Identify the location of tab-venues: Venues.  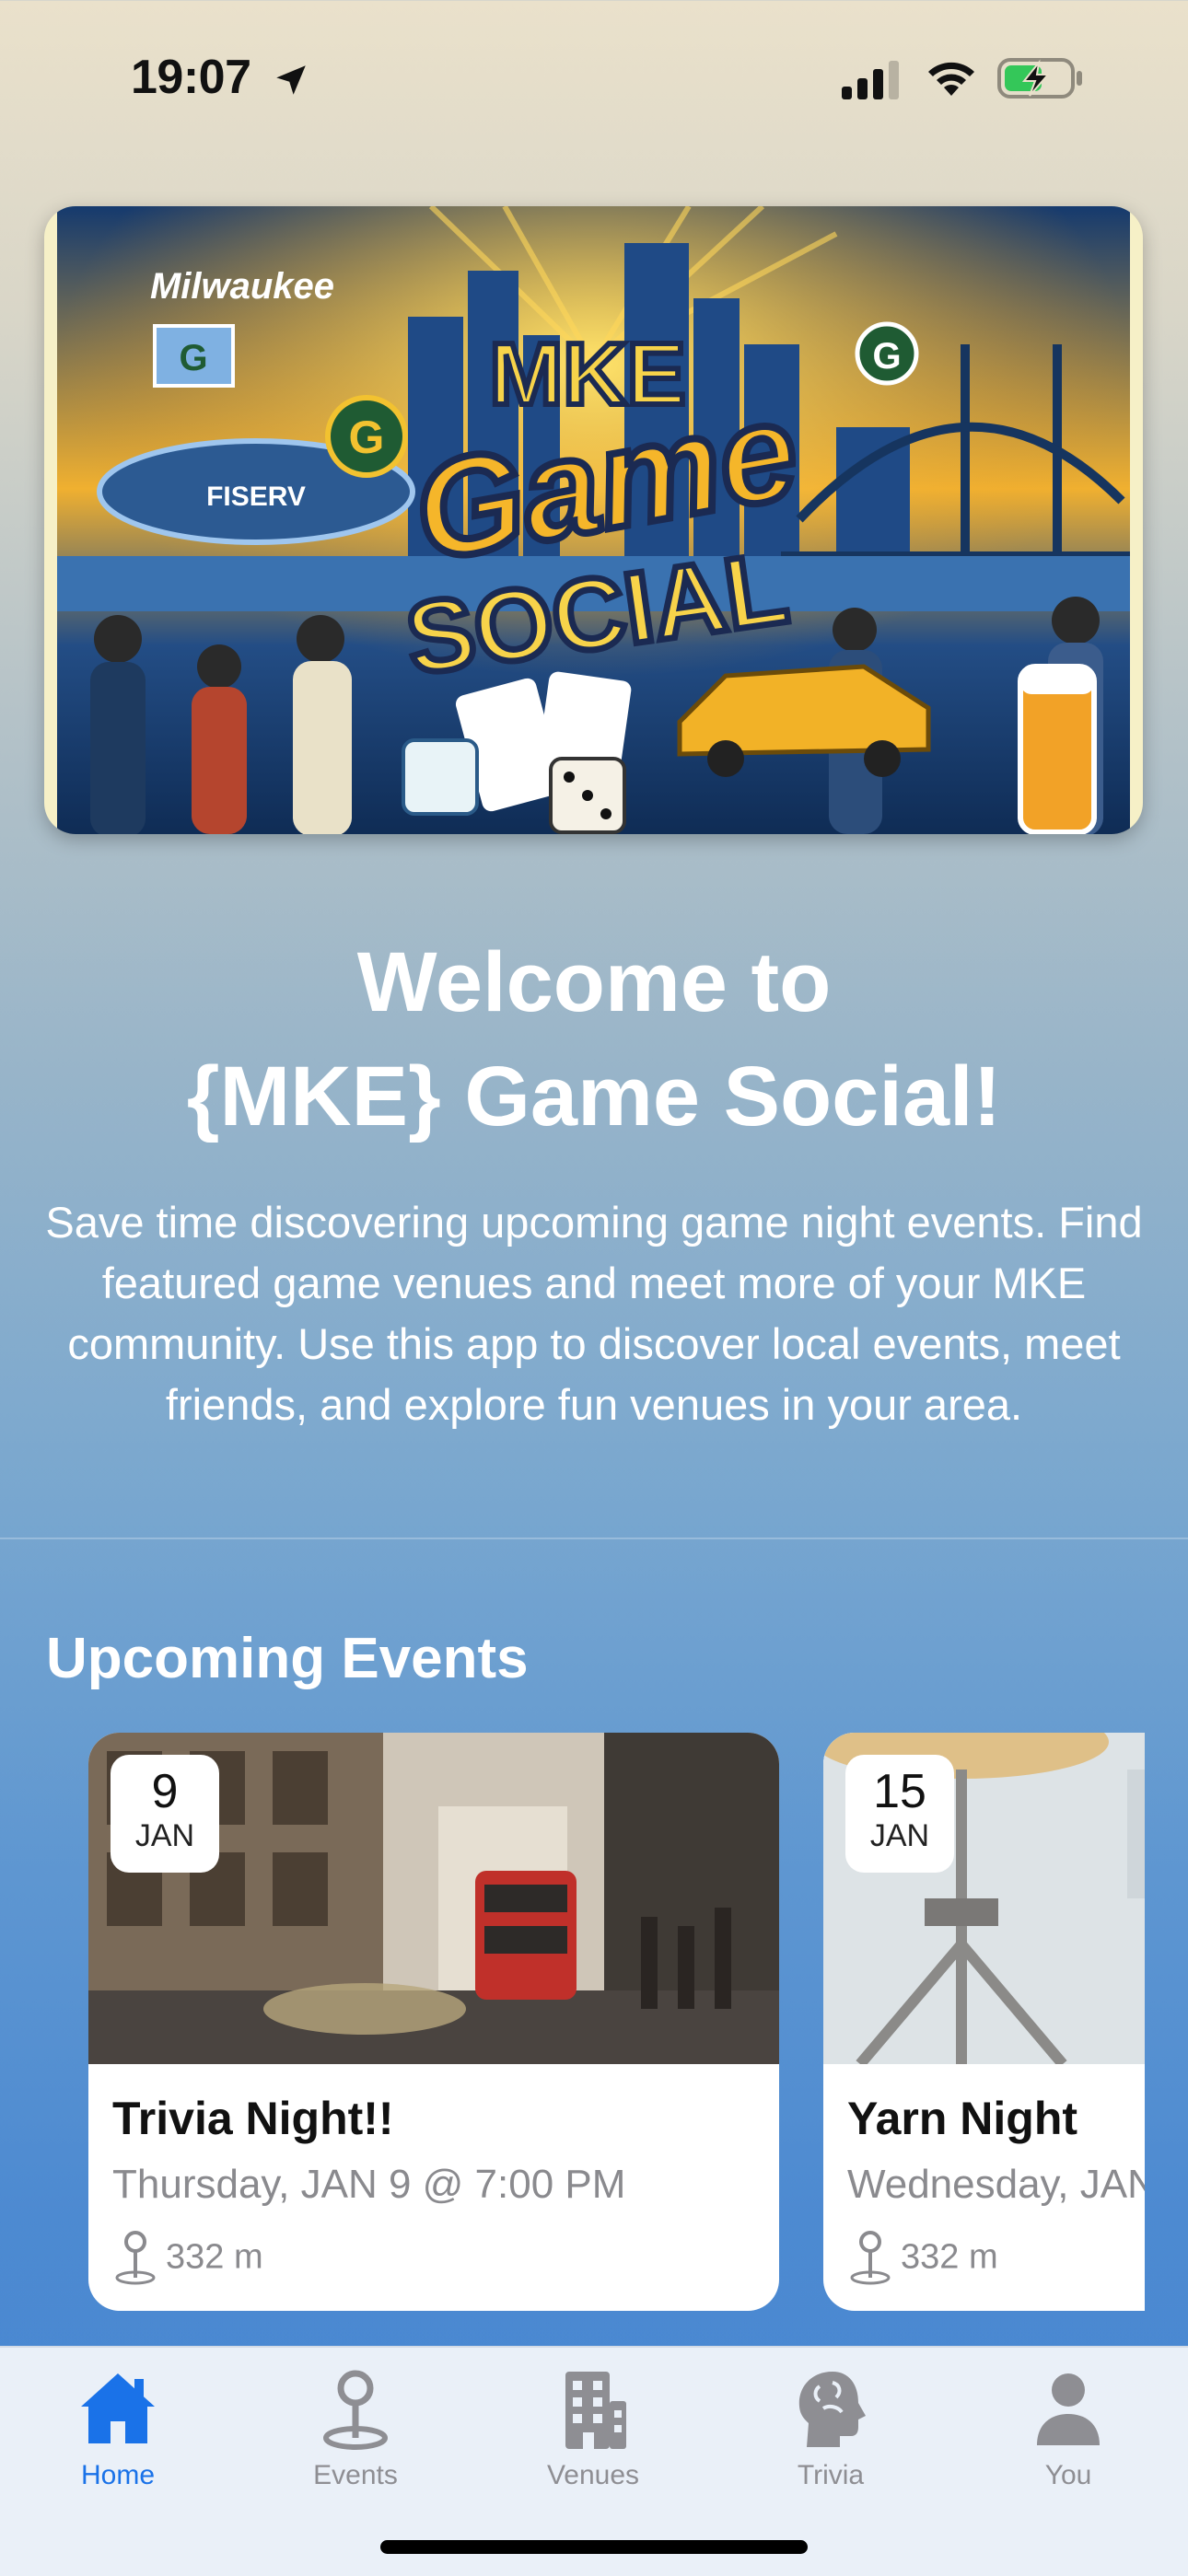
(593, 2433).